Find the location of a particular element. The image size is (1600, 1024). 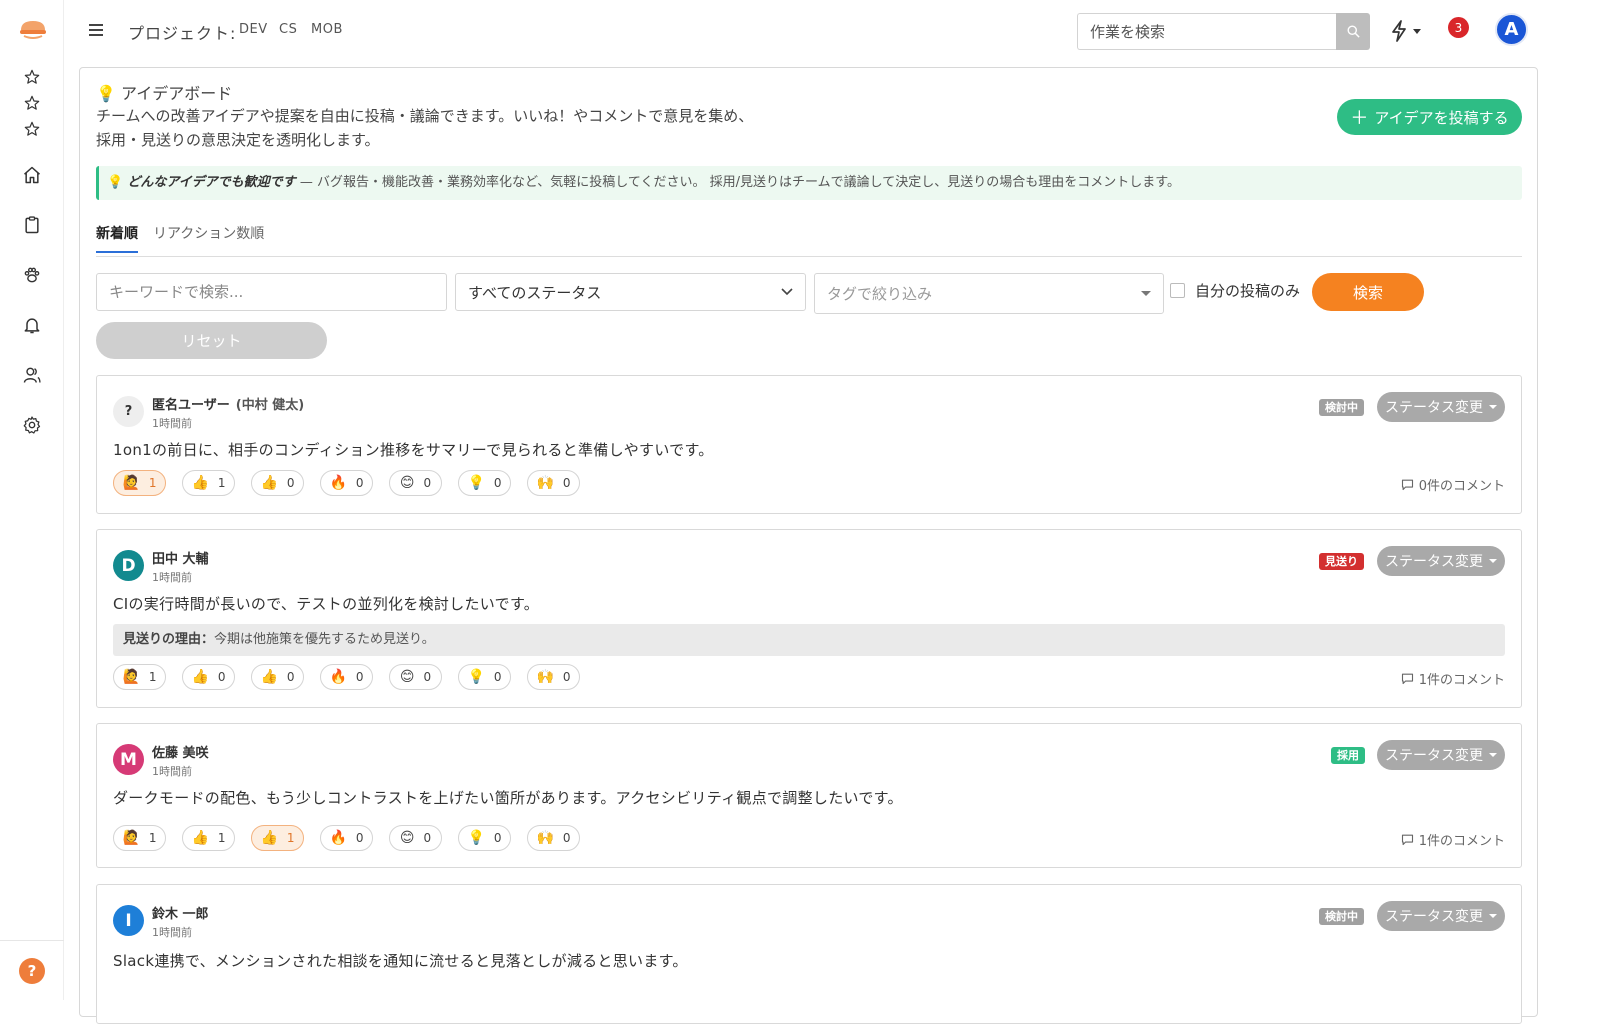

status-badge: 採用 is located at coordinates (1348, 755).